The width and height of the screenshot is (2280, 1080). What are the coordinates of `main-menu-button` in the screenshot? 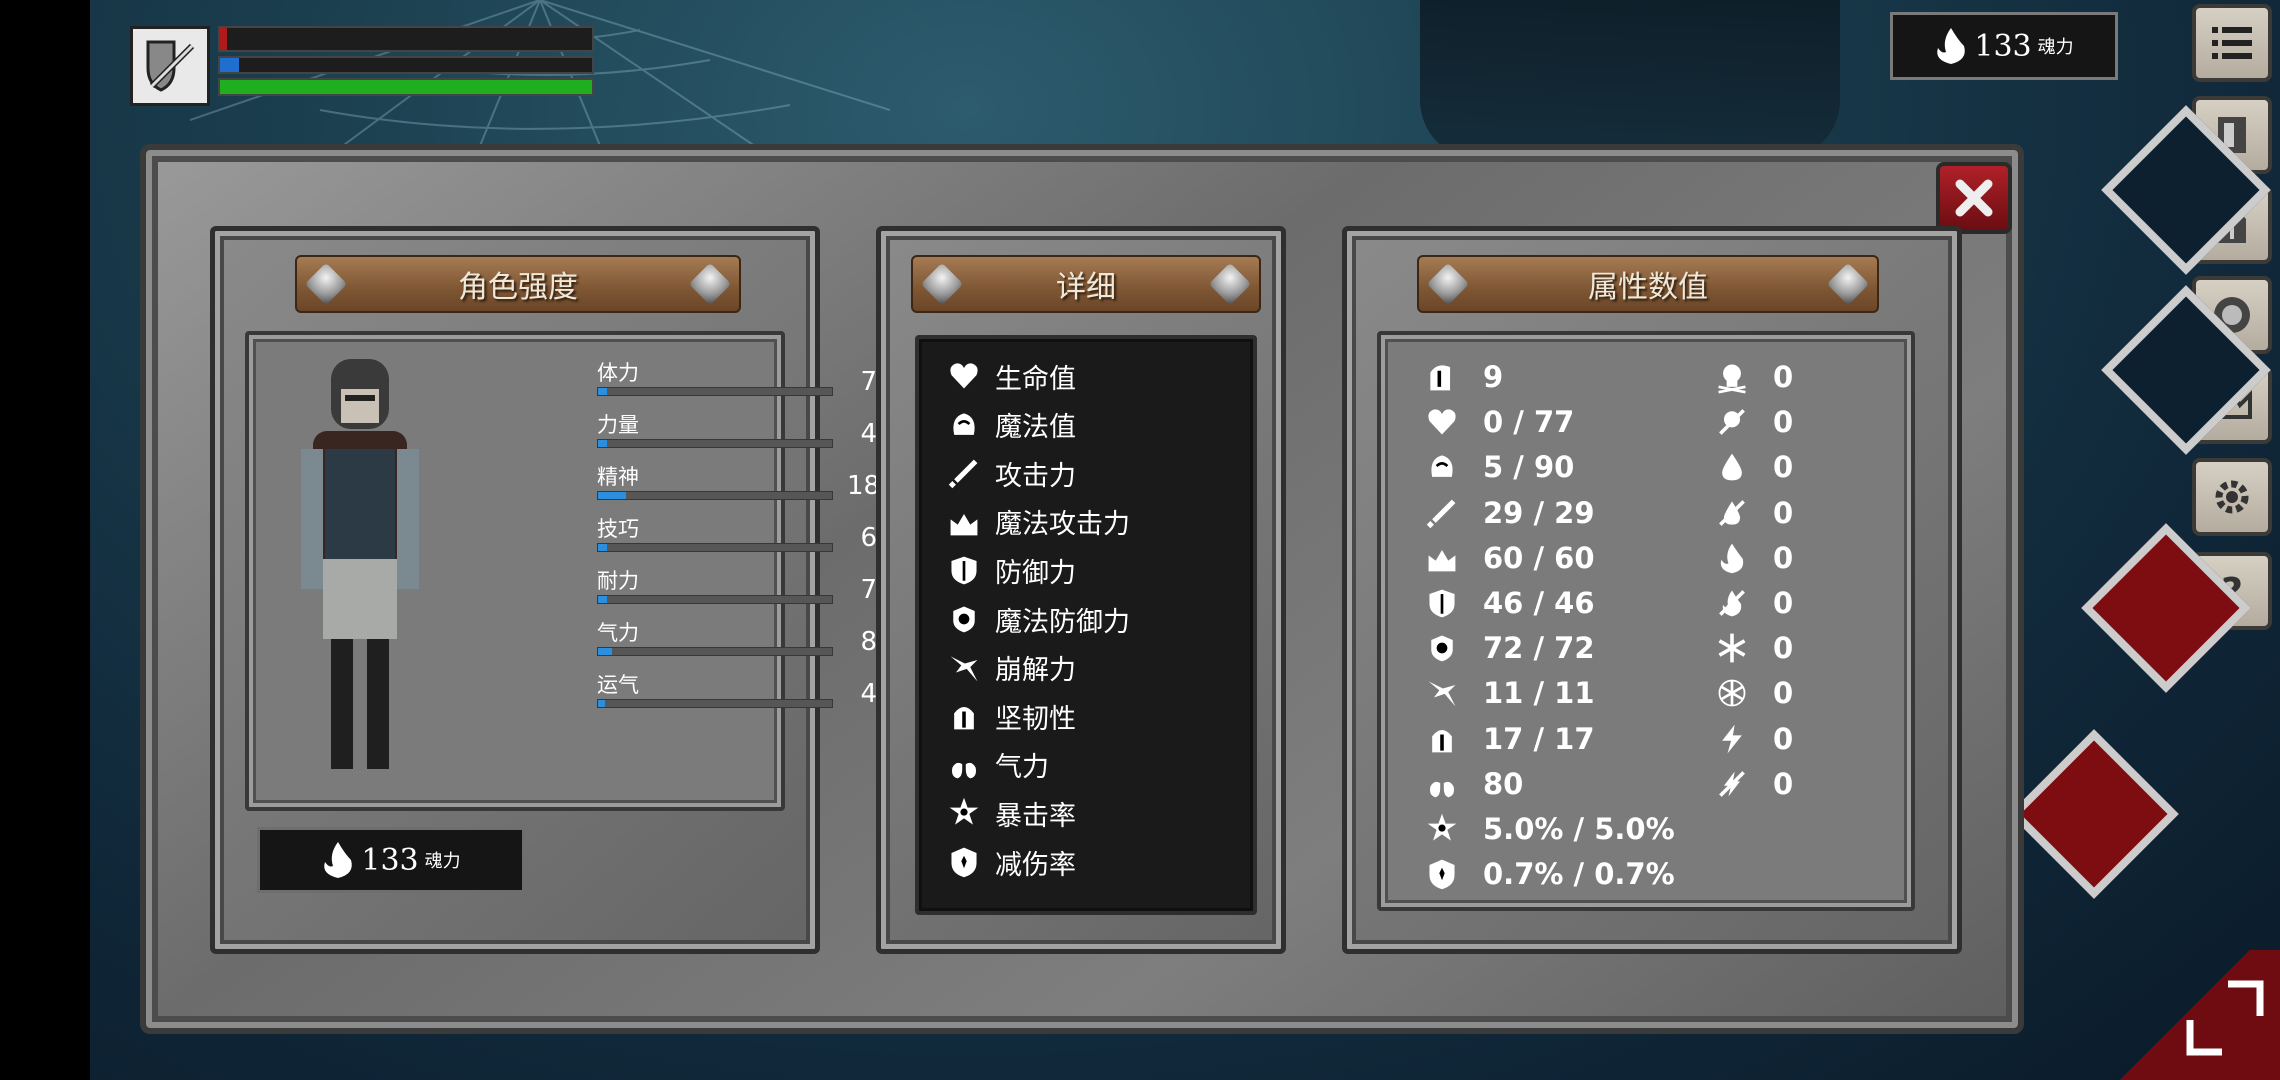 It's located at (2232, 43).